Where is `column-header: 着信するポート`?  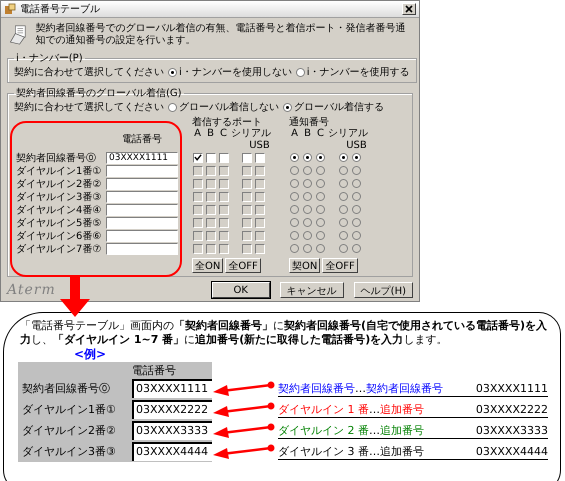
column-header: 着信するポート is located at coordinates (227, 121).